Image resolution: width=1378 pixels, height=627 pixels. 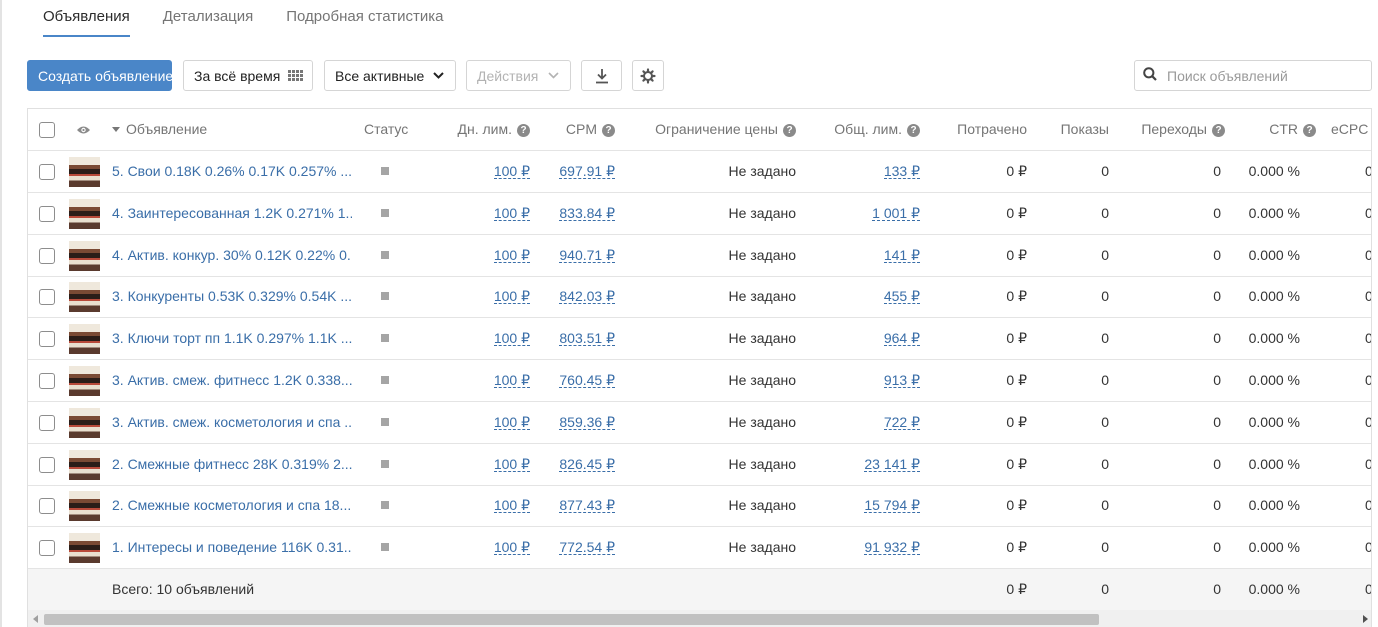 What do you see at coordinates (1260, 75) in the screenshot?
I see `search-input` at bounding box center [1260, 75].